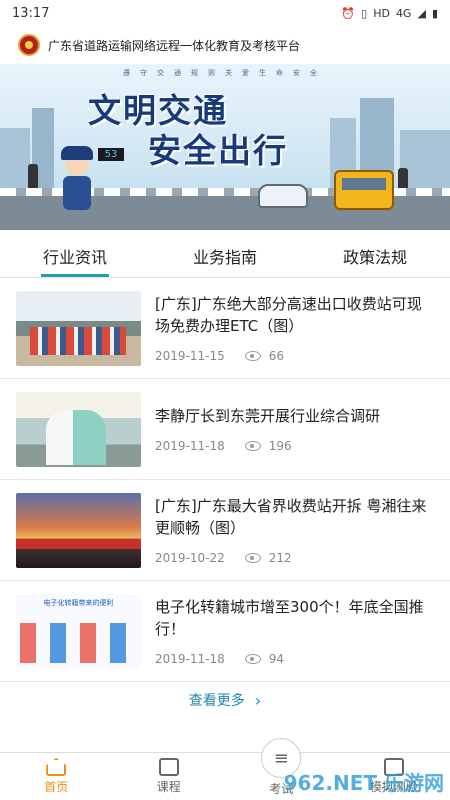  What do you see at coordinates (78, 602) in the screenshot?
I see `thumbnail-caption: 电子化转籍带来的便利` at bounding box center [78, 602].